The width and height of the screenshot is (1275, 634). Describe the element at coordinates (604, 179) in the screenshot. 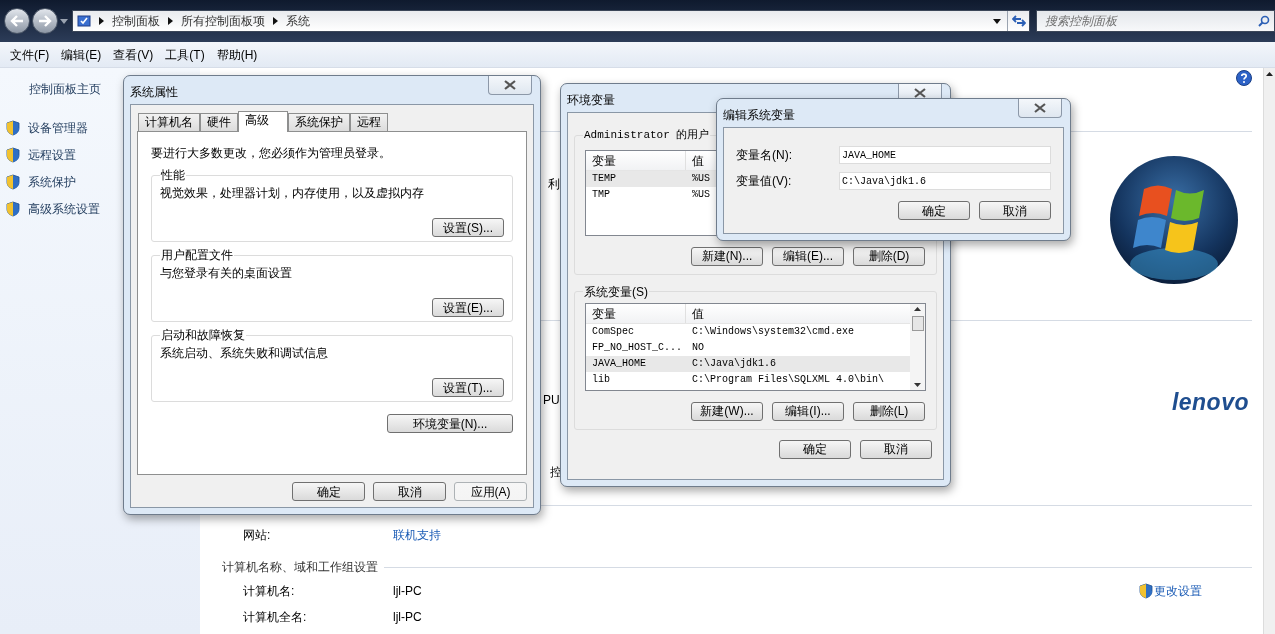

I see `variable-name: TEMP` at that location.